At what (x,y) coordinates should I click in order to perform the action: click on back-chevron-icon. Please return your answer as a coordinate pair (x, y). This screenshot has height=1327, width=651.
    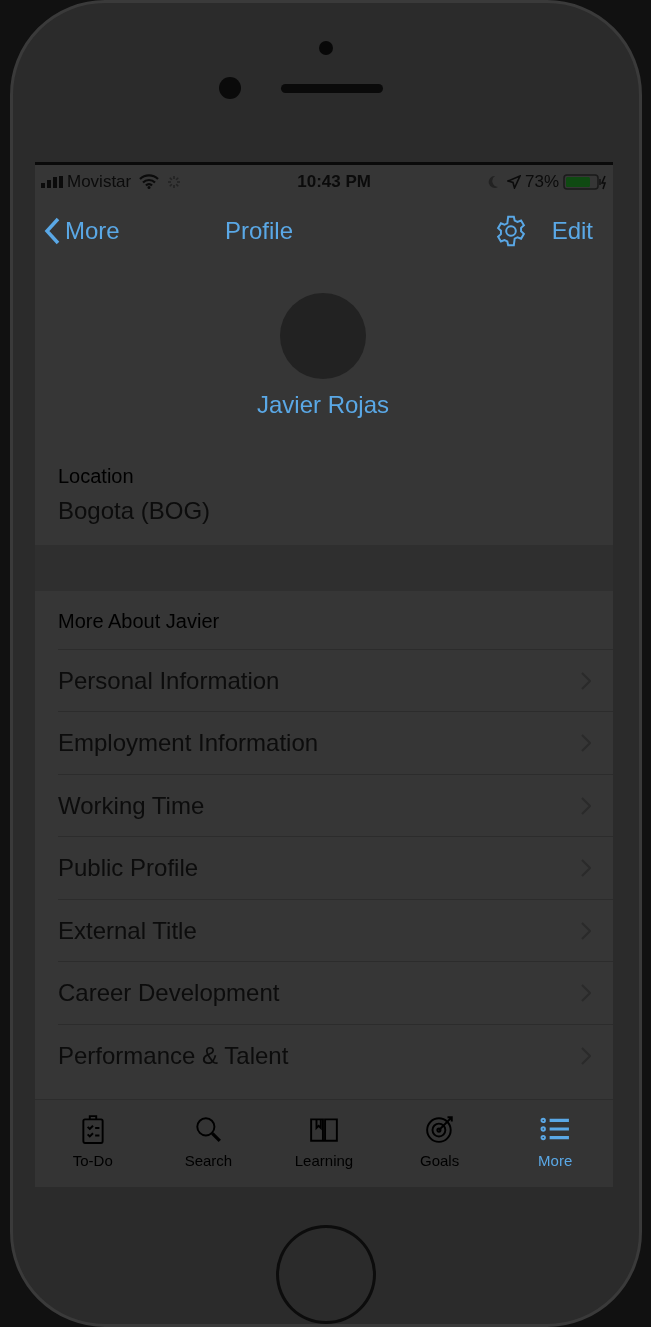
    Looking at the image, I should click on (52, 230).